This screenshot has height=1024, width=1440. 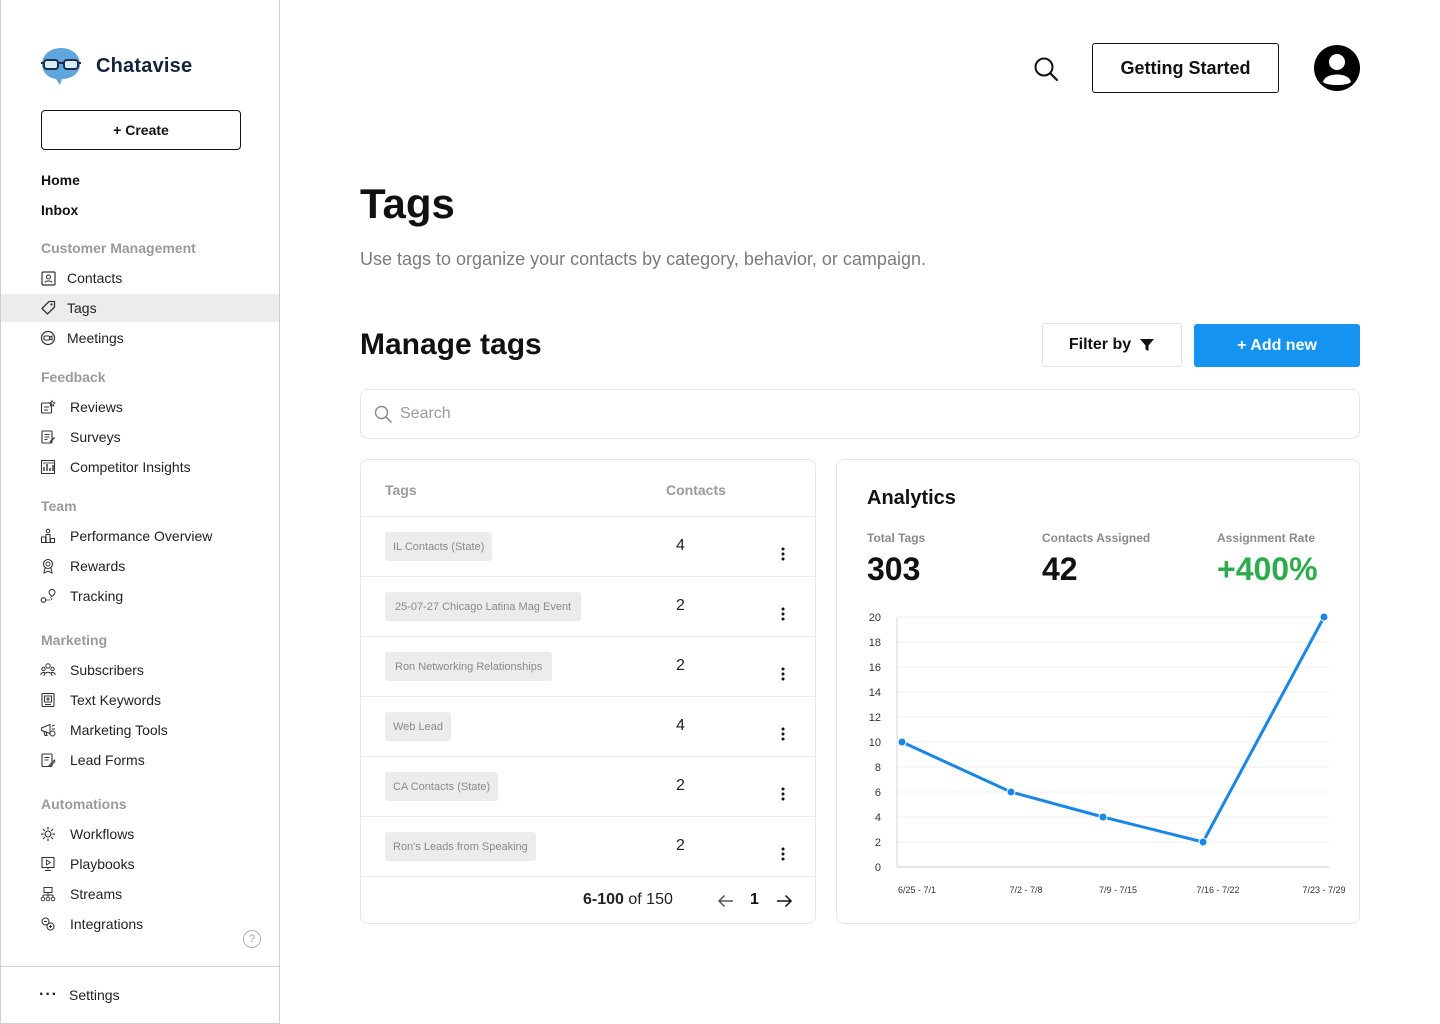 What do you see at coordinates (140, 700) in the screenshot?
I see `sidebar-item-text-keywords: Text Keywords` at bounding box center [140, 700].